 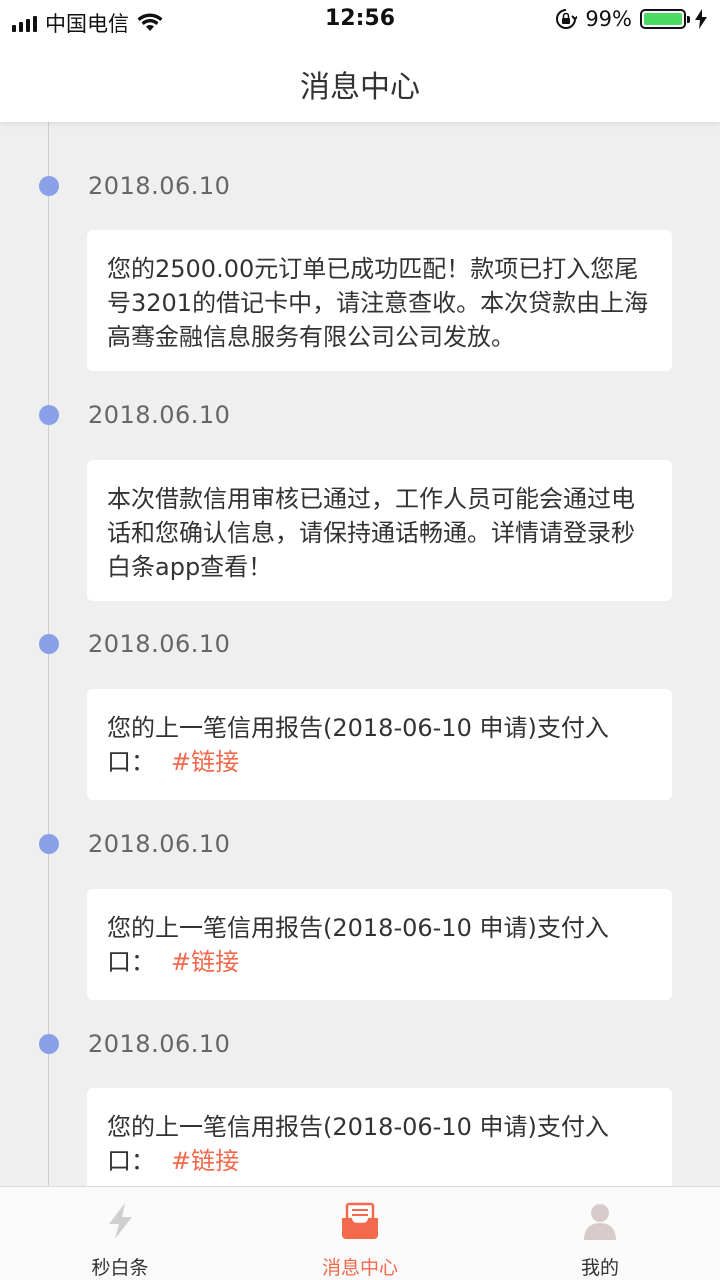 What do you see at coordinates (360, 1220) in the screenshot?
I see `message-inbox-icon` at bounding box center [360, 1220].